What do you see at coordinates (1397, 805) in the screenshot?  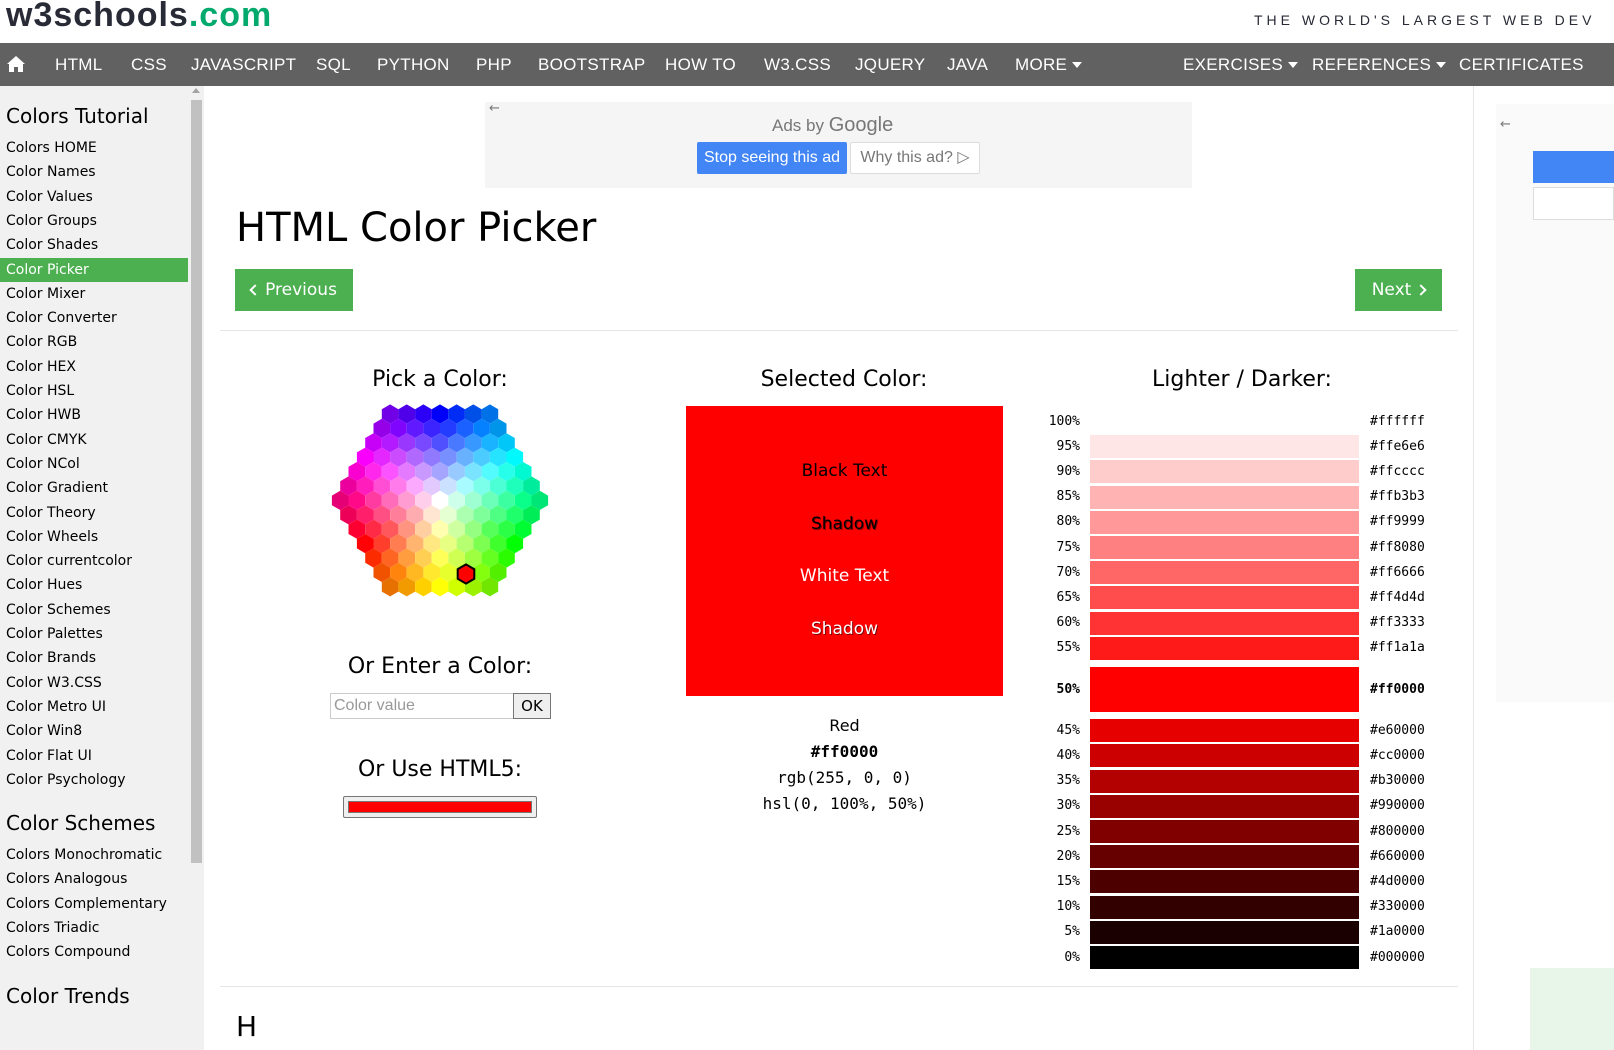 I see `shade-hex-value: #990000` at bounding box center [1397, 805].